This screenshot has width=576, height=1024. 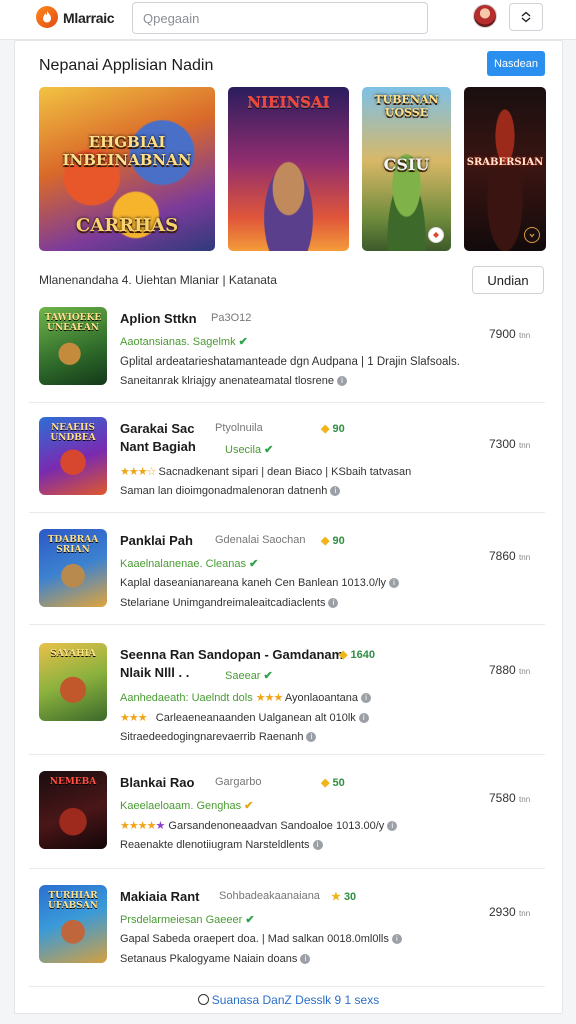 I want to click on section-action-button: Nasdean, so click(x=516, y=63).